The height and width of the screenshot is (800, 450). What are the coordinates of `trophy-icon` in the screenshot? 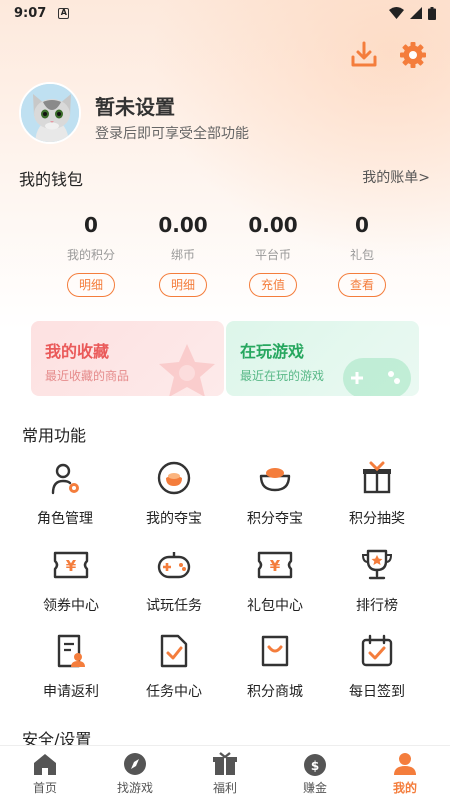 It's located at (377, 565).